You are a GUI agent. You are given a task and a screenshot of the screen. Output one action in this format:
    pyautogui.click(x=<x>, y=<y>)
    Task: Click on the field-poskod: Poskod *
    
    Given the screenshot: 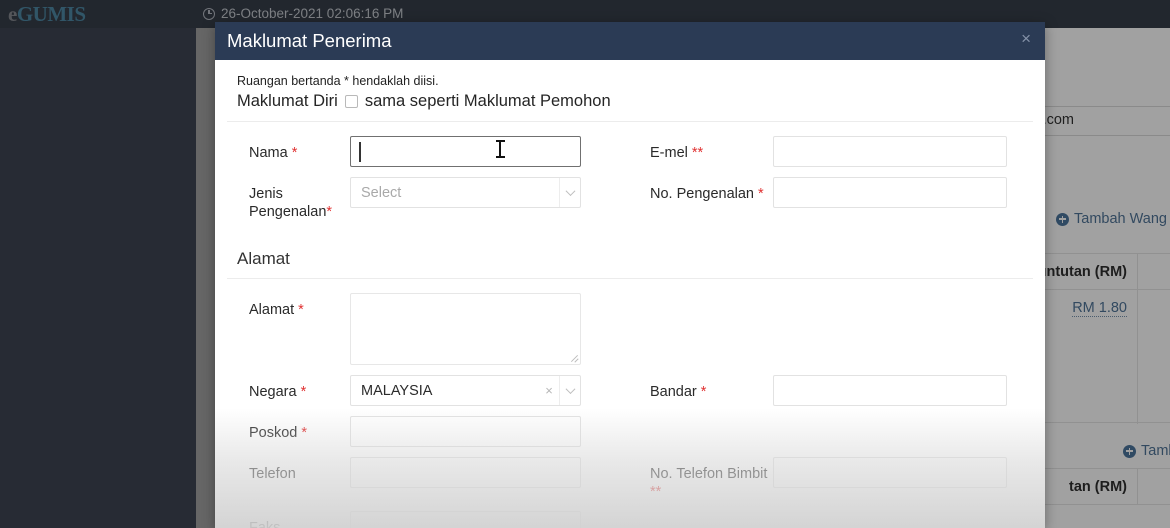 What is the action you would take?
    pyautogui.click(x=435, y=431)
    